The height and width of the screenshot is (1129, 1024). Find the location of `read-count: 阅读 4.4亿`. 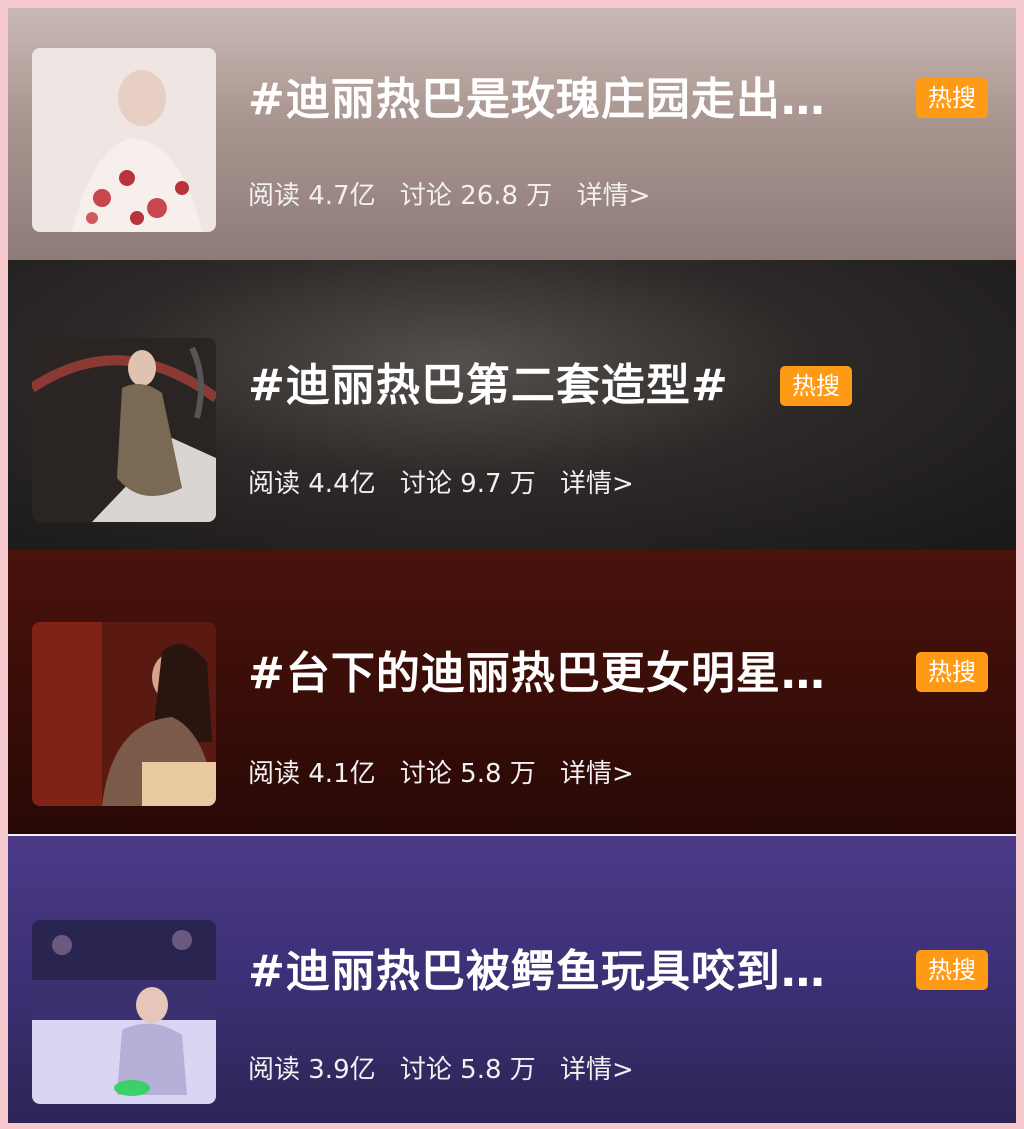

read-count: 阅读 4.4亿 is located at coordinates (312, 484).